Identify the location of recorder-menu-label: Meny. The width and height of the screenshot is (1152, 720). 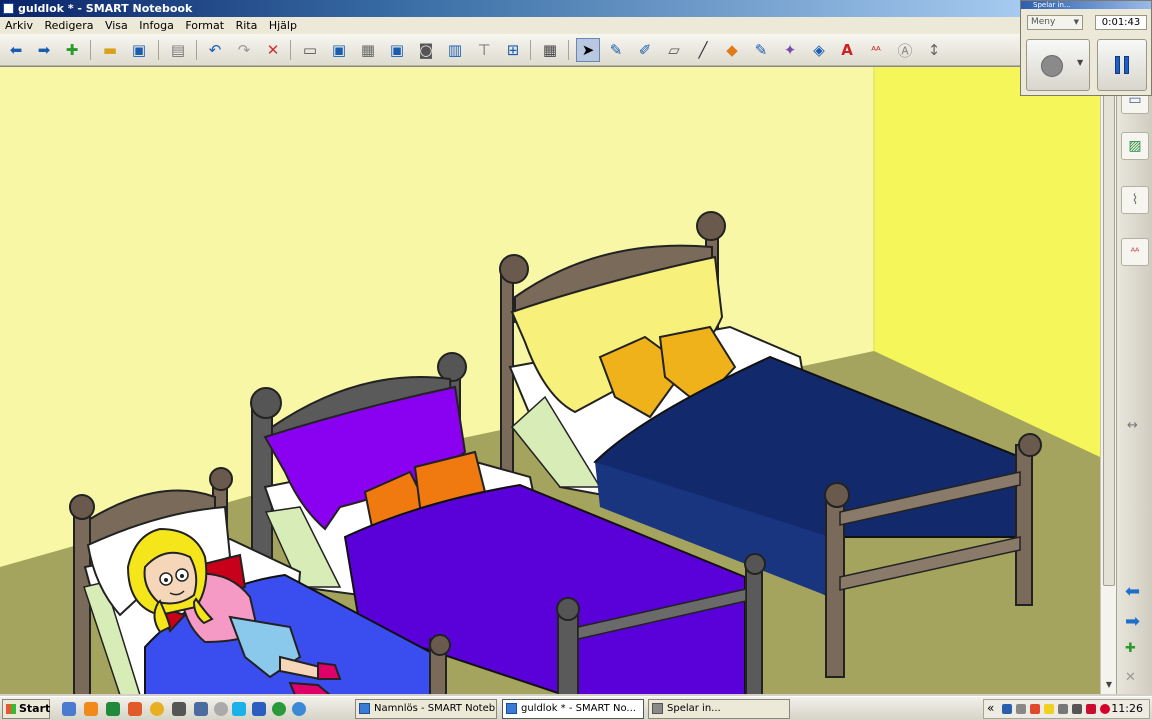
(1043, 22).